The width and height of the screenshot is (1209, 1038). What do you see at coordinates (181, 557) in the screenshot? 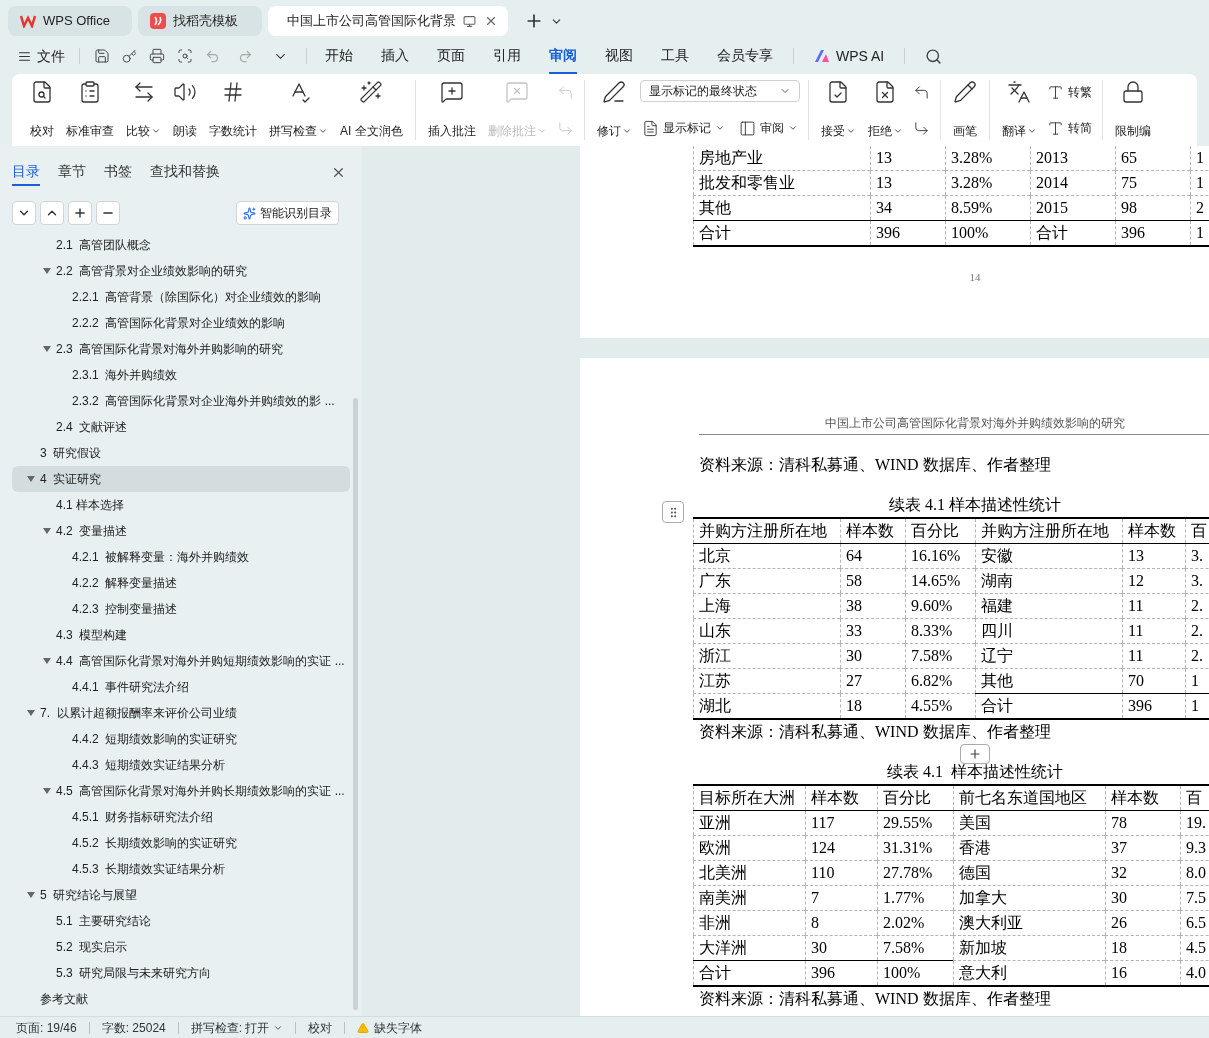
I see `toc-item: 4.2.1 被解释变量：海外并购绩效` at bounding box center [181, 557].